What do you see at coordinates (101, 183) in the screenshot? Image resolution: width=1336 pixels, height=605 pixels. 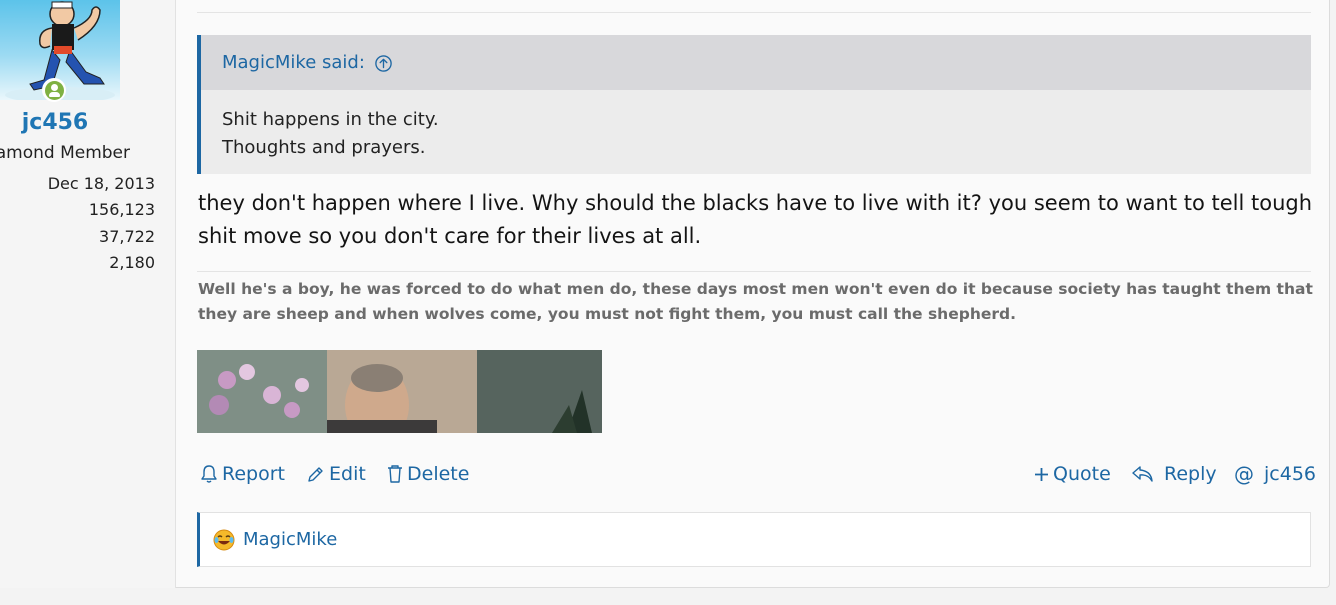 I see `joined-date: Dec 18, 2013` at bounding box center [101, 183].